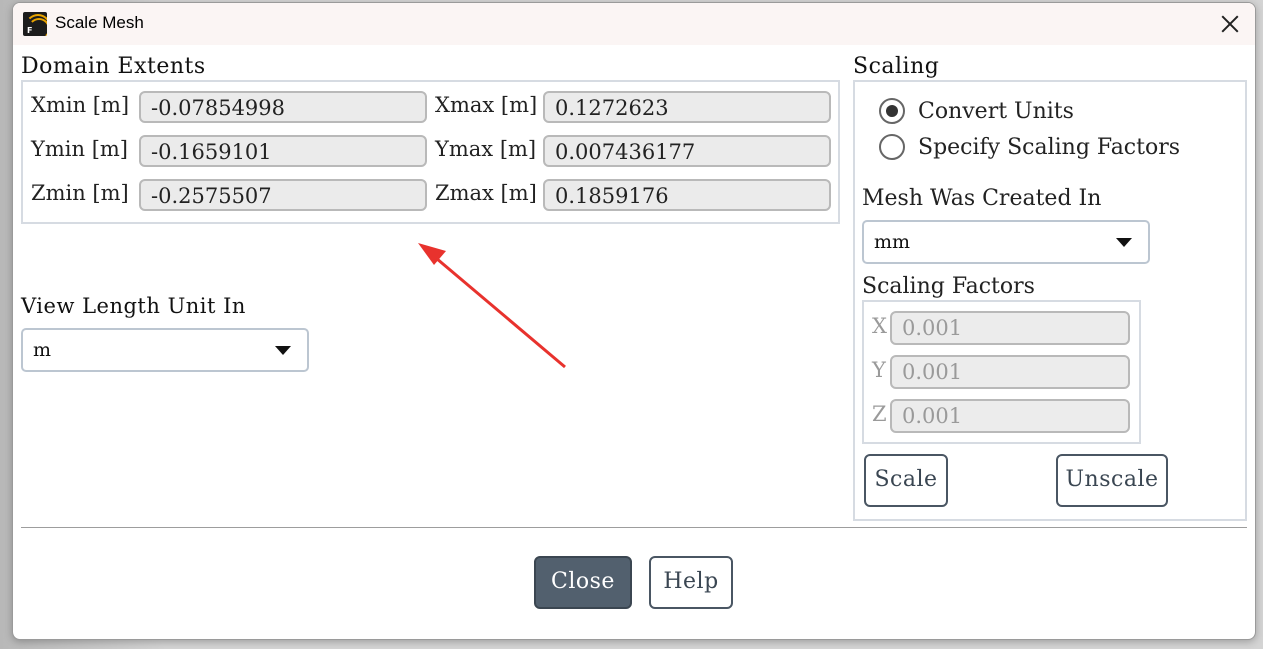 This screenshot has width=1263, height=649. Describe the element at coordinates (35, 24) in the screenshot. I see `fluent-icon: F` at that location.